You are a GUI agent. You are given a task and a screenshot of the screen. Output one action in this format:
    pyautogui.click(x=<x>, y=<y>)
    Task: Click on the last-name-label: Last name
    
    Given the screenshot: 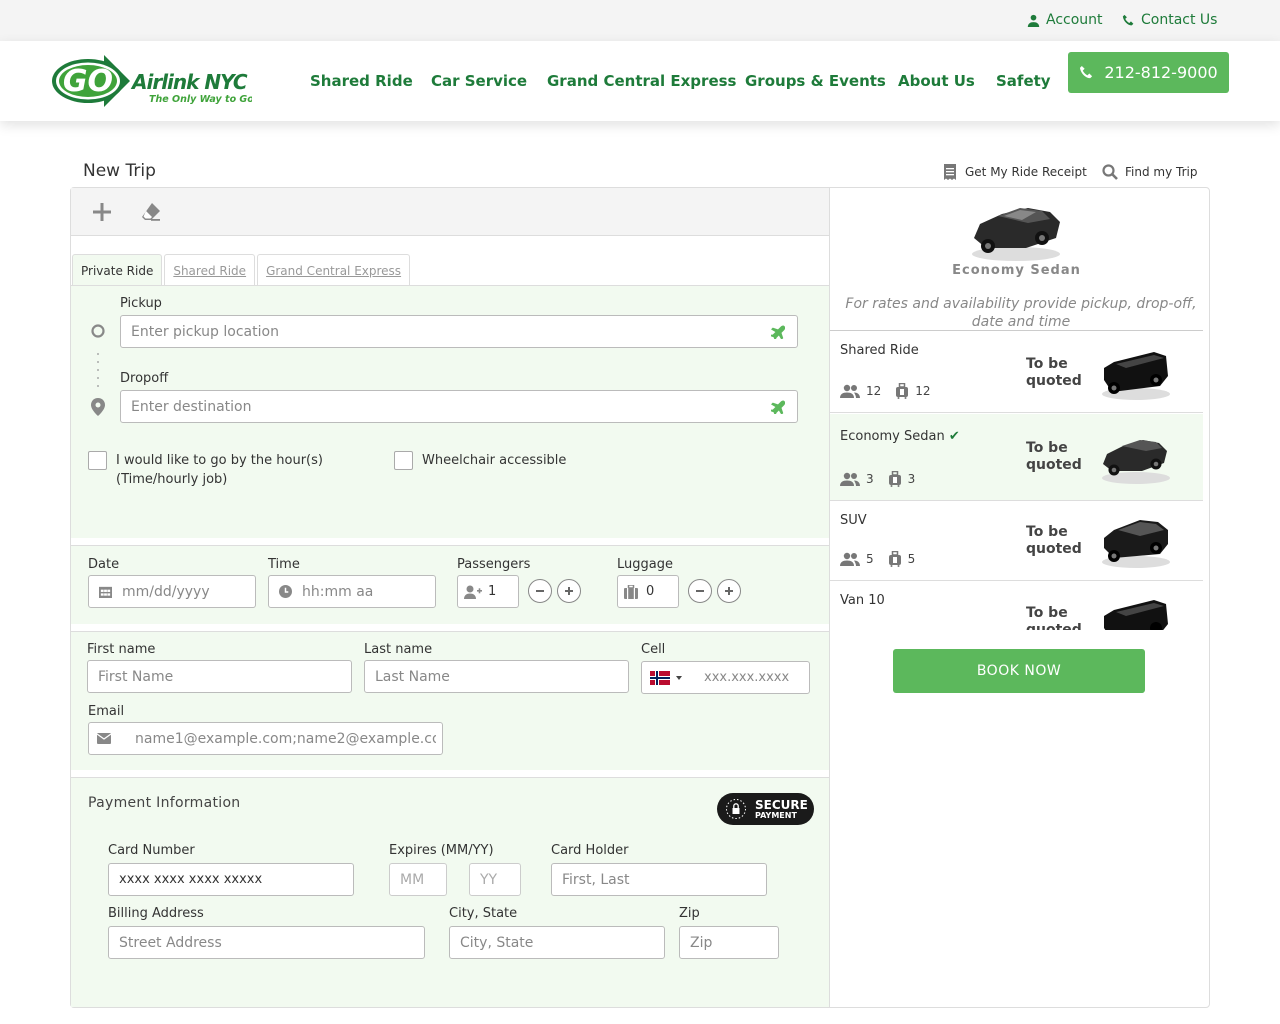 What is the action you would take?
    pyautogui.click(x=398, y=649)
    